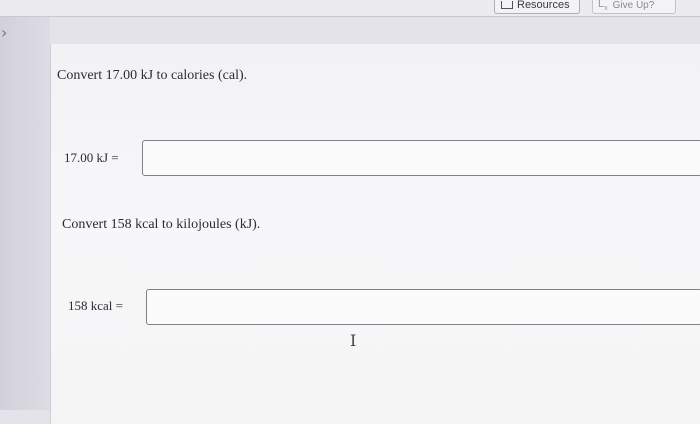  I want to click on text-cursor-icon: I, so click(353, 340).